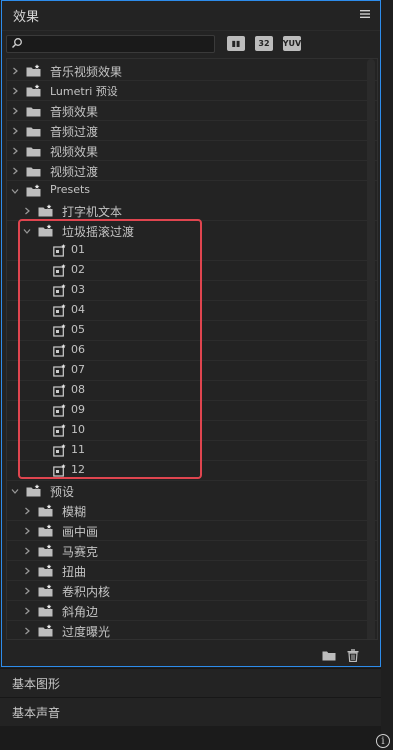 The width and height of the screenshot is (393, 750). I want to click on tree-item-yushe-0: 模糊, so click(192, 511).